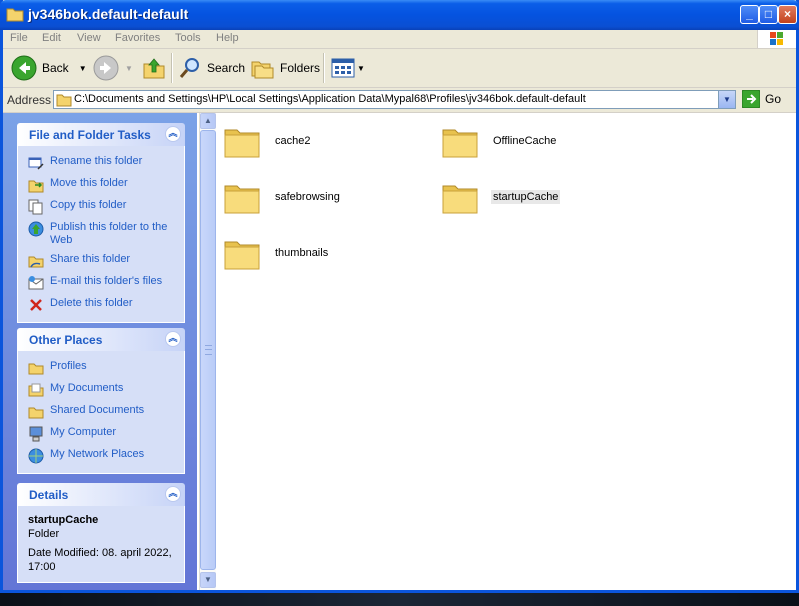  Describe the element at coordinates (526, 197) in the screenshot. I see `folder-name: startupCache` at that location.